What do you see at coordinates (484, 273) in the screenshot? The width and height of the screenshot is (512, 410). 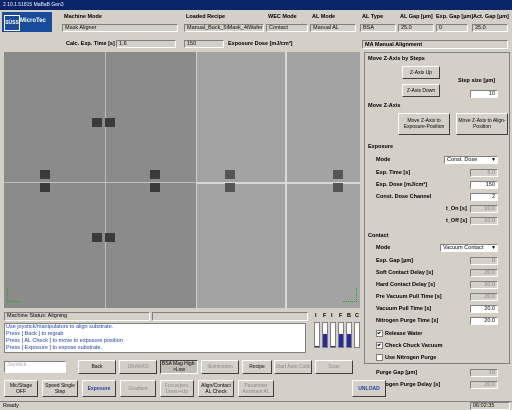 I see `soft-contact-delay-input: 20.0` at bounding box center [484, 273].